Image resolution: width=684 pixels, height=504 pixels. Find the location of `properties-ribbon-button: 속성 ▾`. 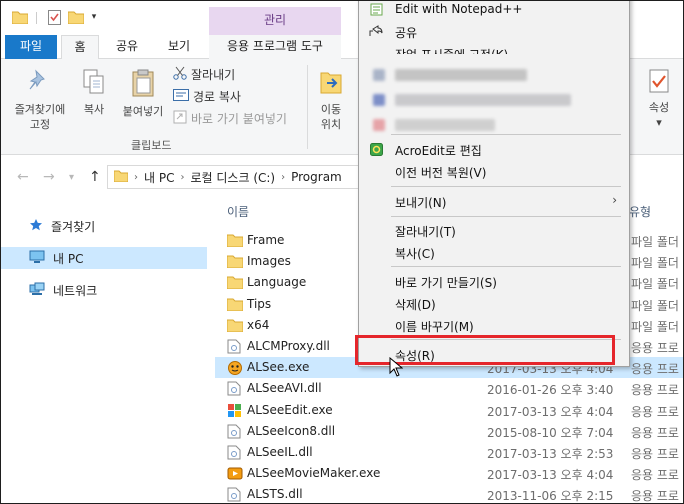

properties-ribbon-button: 속성 ▾ is located at coordinates (659, 99).